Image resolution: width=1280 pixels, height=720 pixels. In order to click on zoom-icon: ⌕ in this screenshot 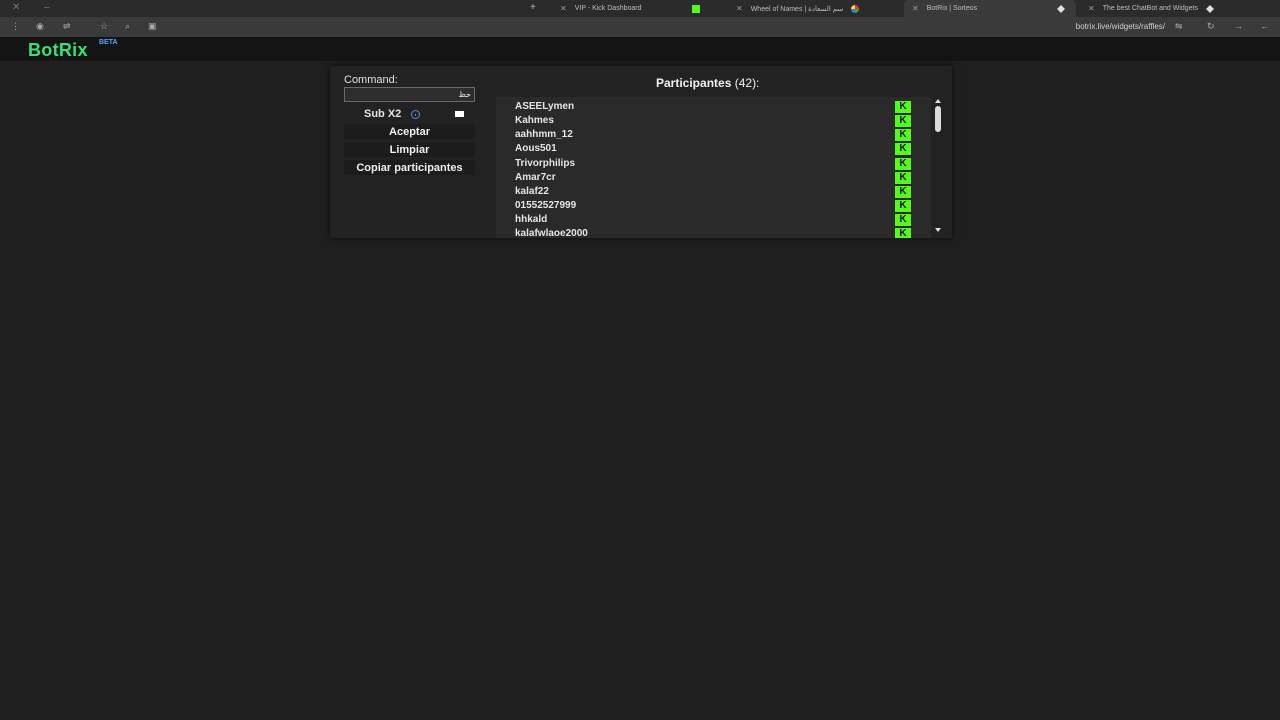, I will do `click(127, 26)`.